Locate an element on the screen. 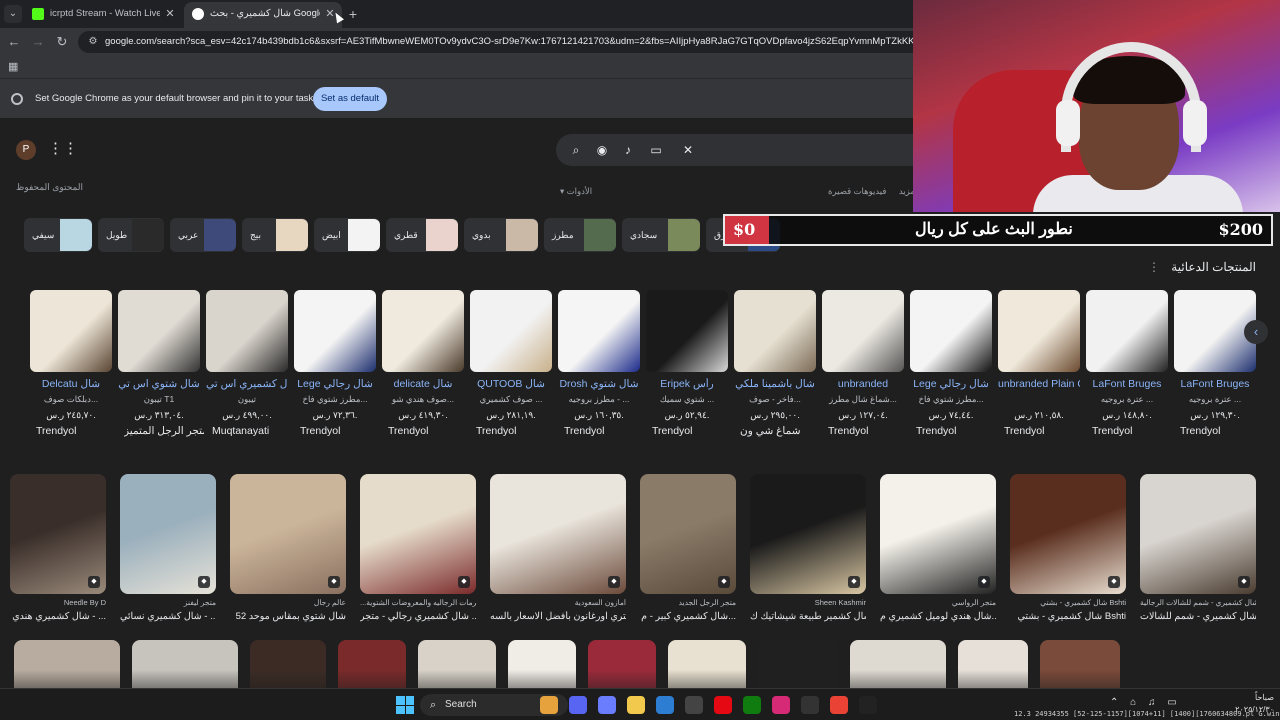 Image resolution: width=1280 pixels, height=720 pixels. network-icon: ⌂ is located at coordinates (1133, 702).